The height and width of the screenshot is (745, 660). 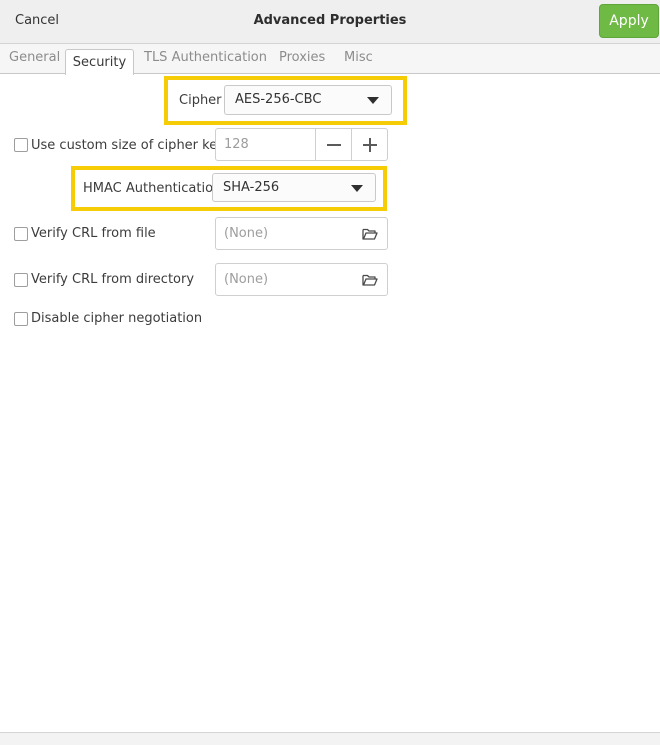 I want to click on crl-file-value: (None), so click(x=246, y=233).